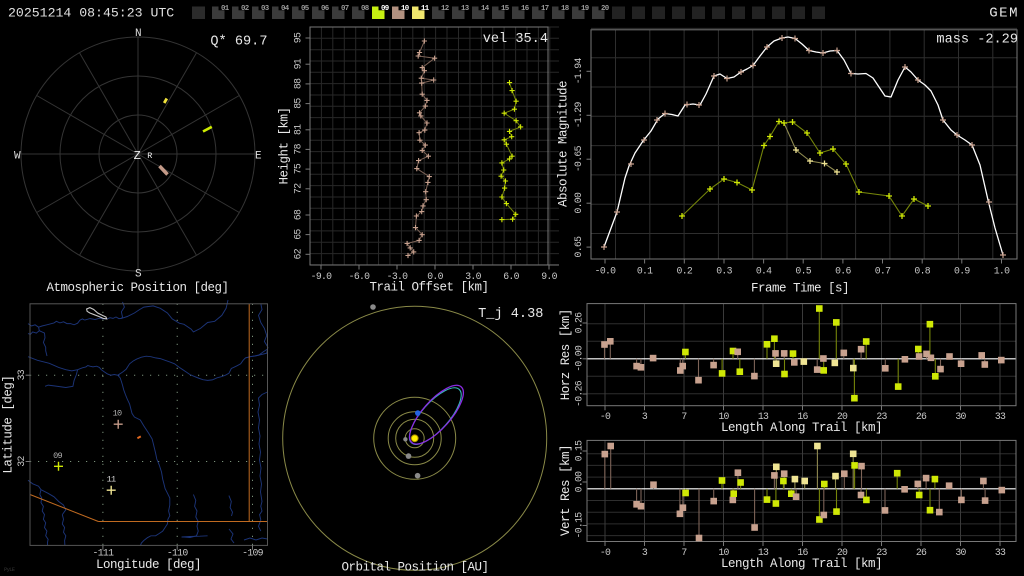 The image size is (1024, 576). What do you see at coordinates (564, 144) in the screenshot?
I see `svg-text: Absolute Magnitude` at bounding box center [564, 144].